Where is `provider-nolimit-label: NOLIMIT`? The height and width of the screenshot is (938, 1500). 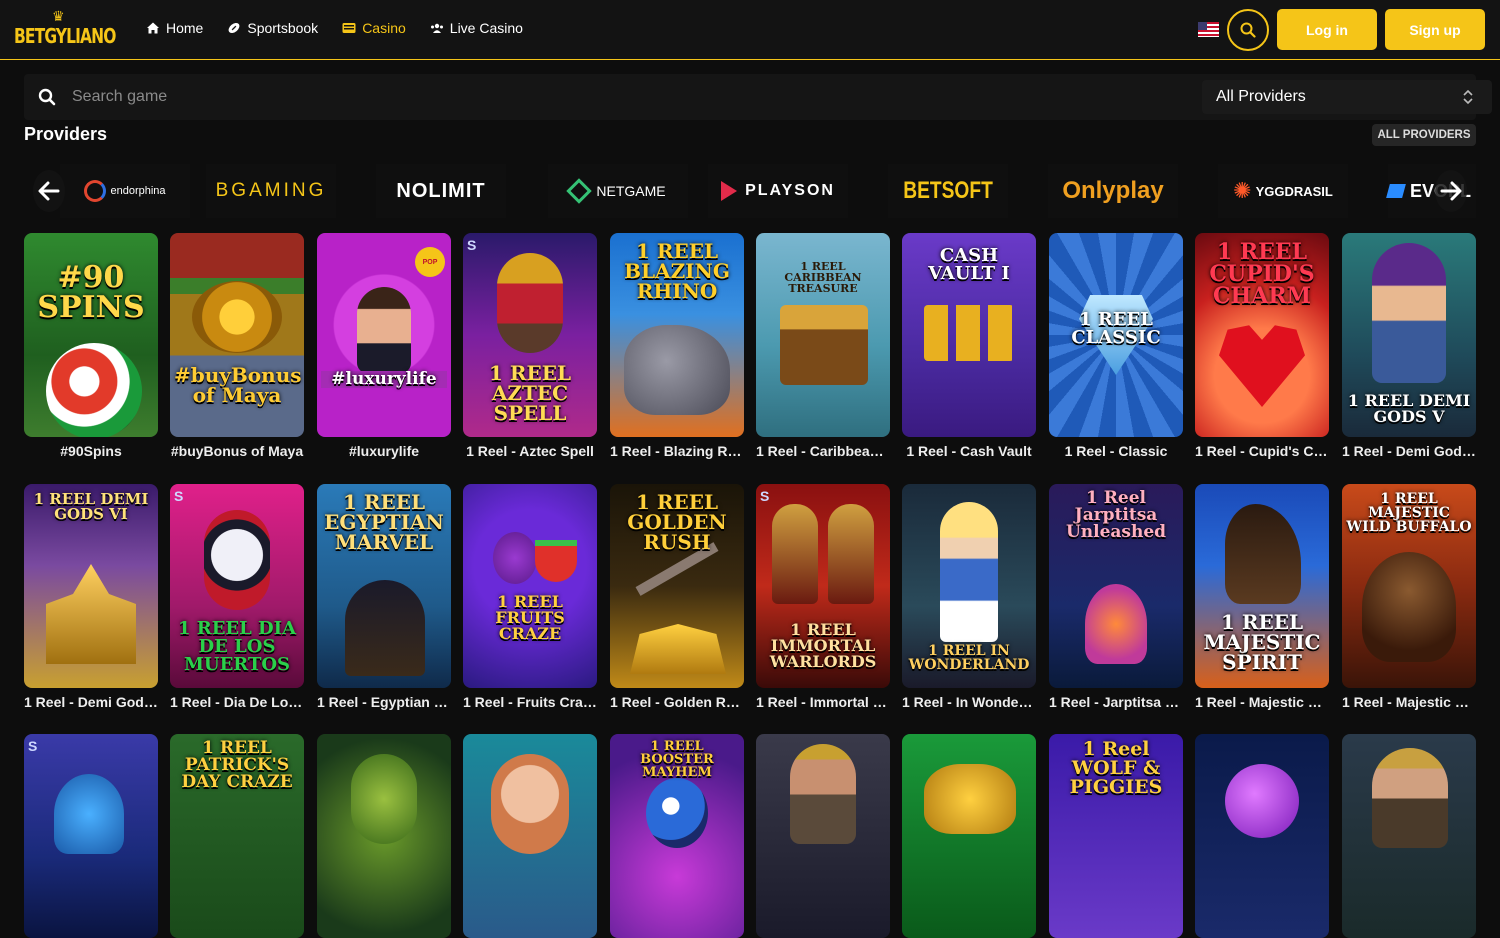
provider-nolimit-label: NOLIMIT is located at coordinates (441, 190).